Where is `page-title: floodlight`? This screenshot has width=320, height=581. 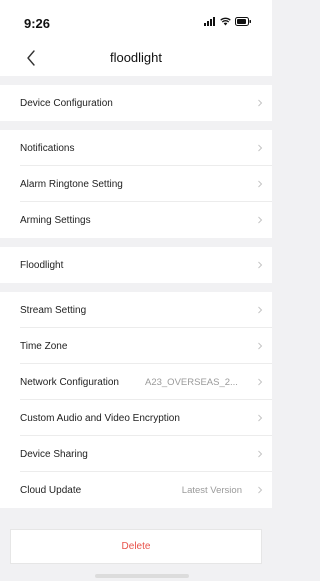 page-title: floodlight is located at coordinates (136, 57).